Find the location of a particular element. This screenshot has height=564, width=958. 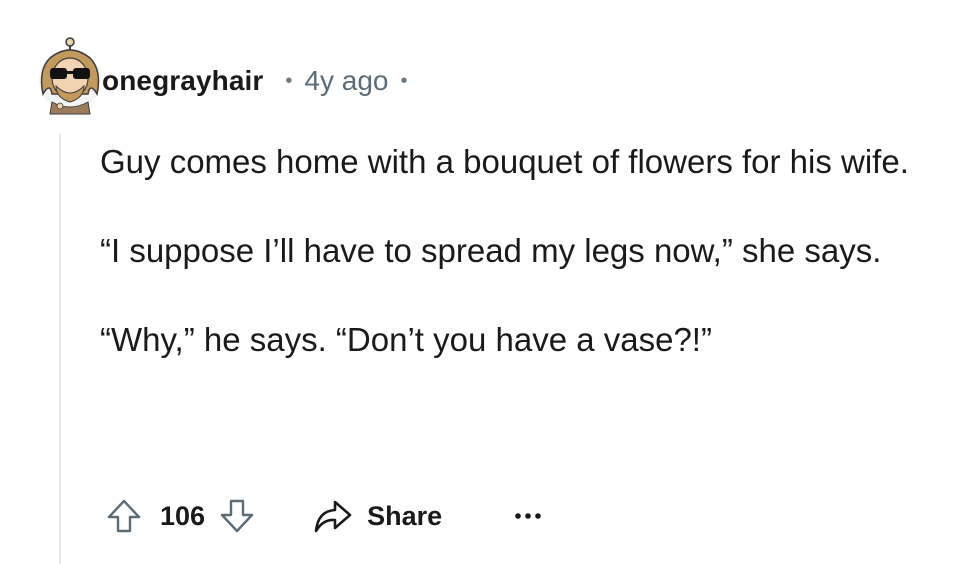

share-arrow-icon is located at coordinates (333, 516).